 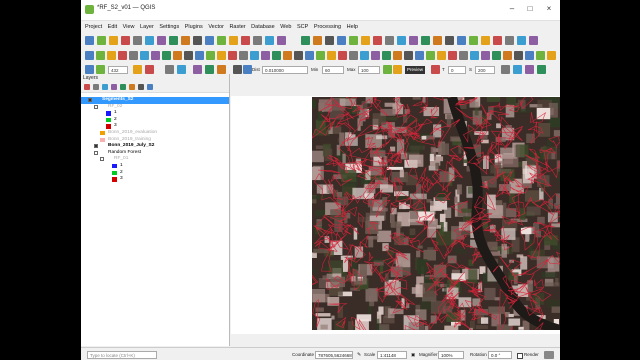 What do you see at coordinates (216, 27) in the screenshot?
I see `menu-vector: Vector` at bounding box center [216, 27].